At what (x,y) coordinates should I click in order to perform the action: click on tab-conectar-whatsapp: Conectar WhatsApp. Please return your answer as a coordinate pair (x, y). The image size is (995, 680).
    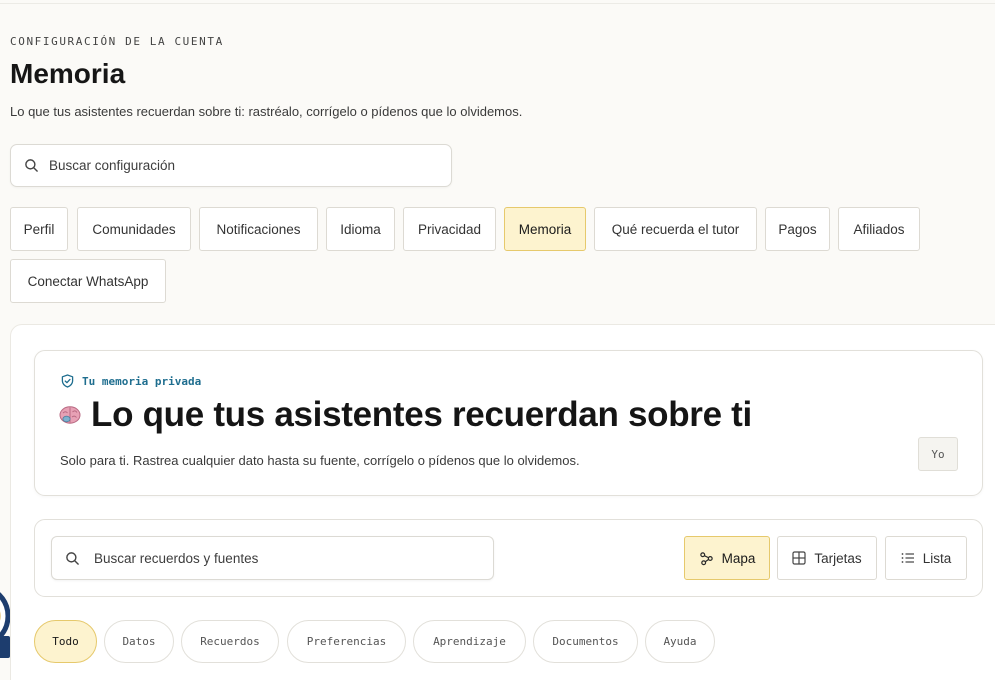
    Looking at the image, I should click on (88, 281).